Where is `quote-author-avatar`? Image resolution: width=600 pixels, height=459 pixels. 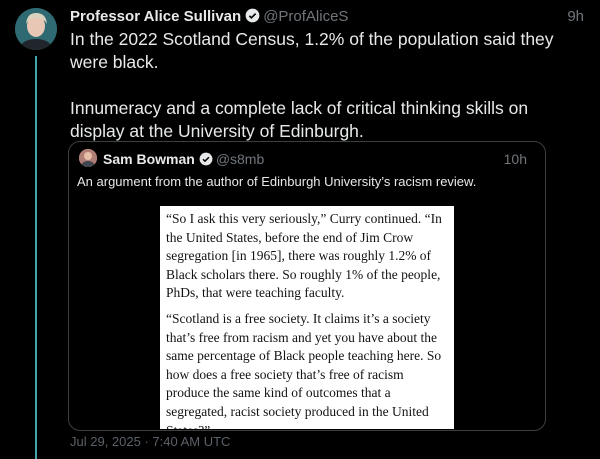
quote-author-avatar is located at coordinates (88, 158).